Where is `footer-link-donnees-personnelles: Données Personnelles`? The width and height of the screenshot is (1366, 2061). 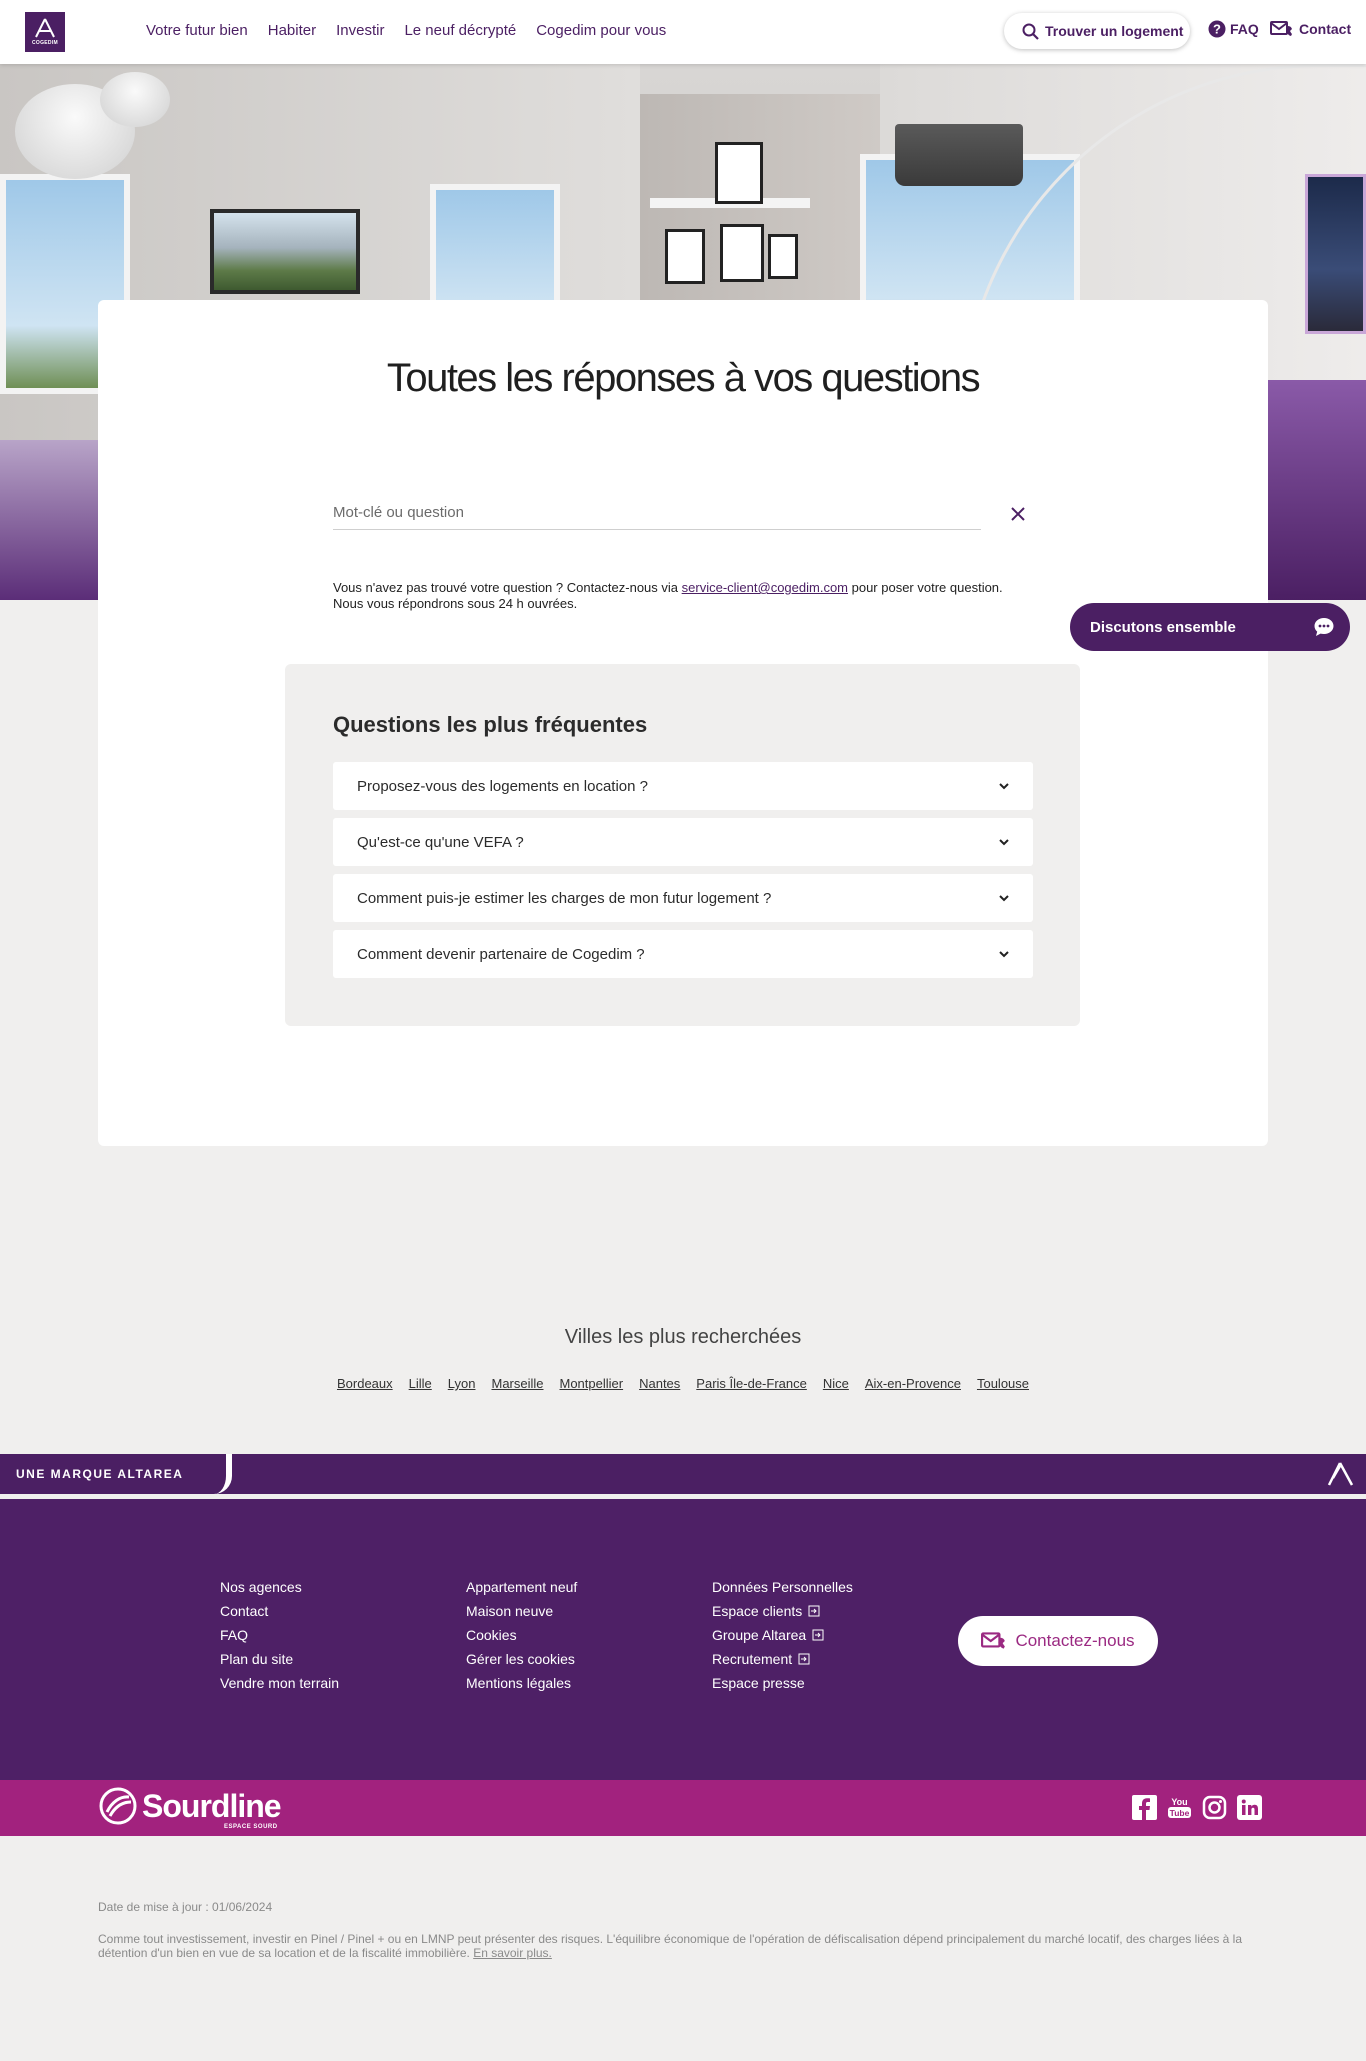
footer-link-donnees-personnelles: Données Personnelles is located at coordinates (782, 1587).